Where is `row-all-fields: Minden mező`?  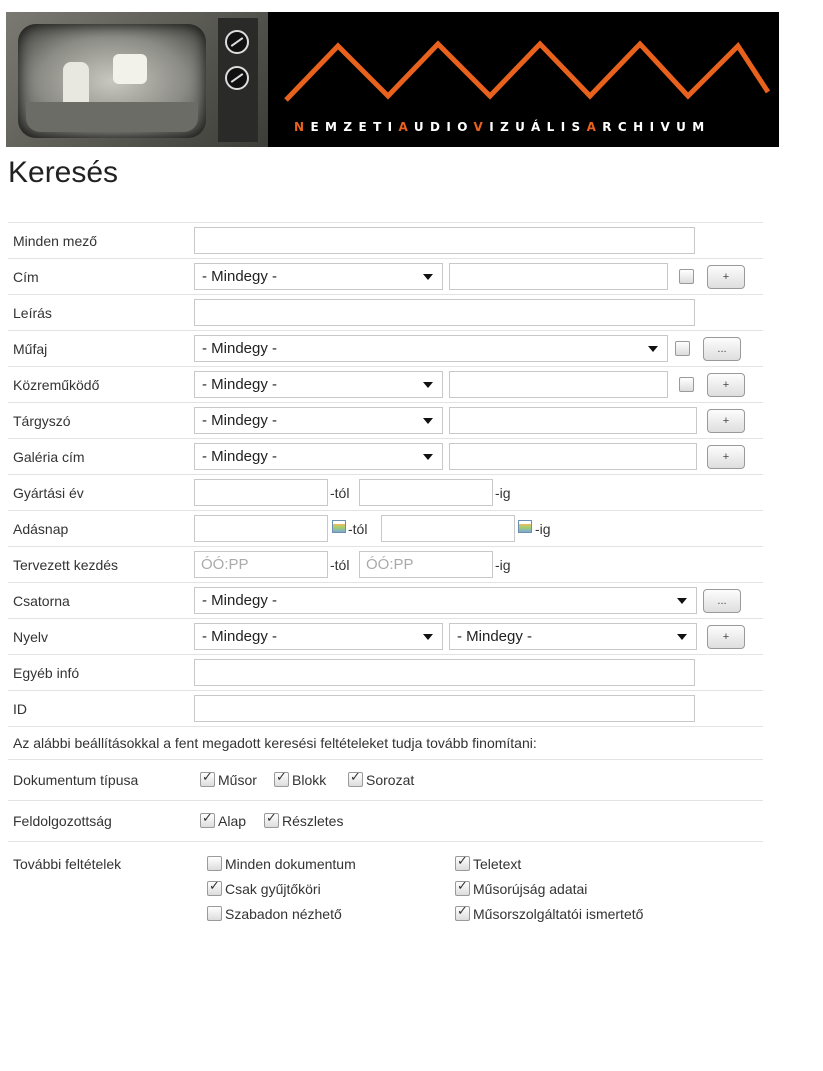
row-all-fields: Minden mező is located at coordinates (385, 240).